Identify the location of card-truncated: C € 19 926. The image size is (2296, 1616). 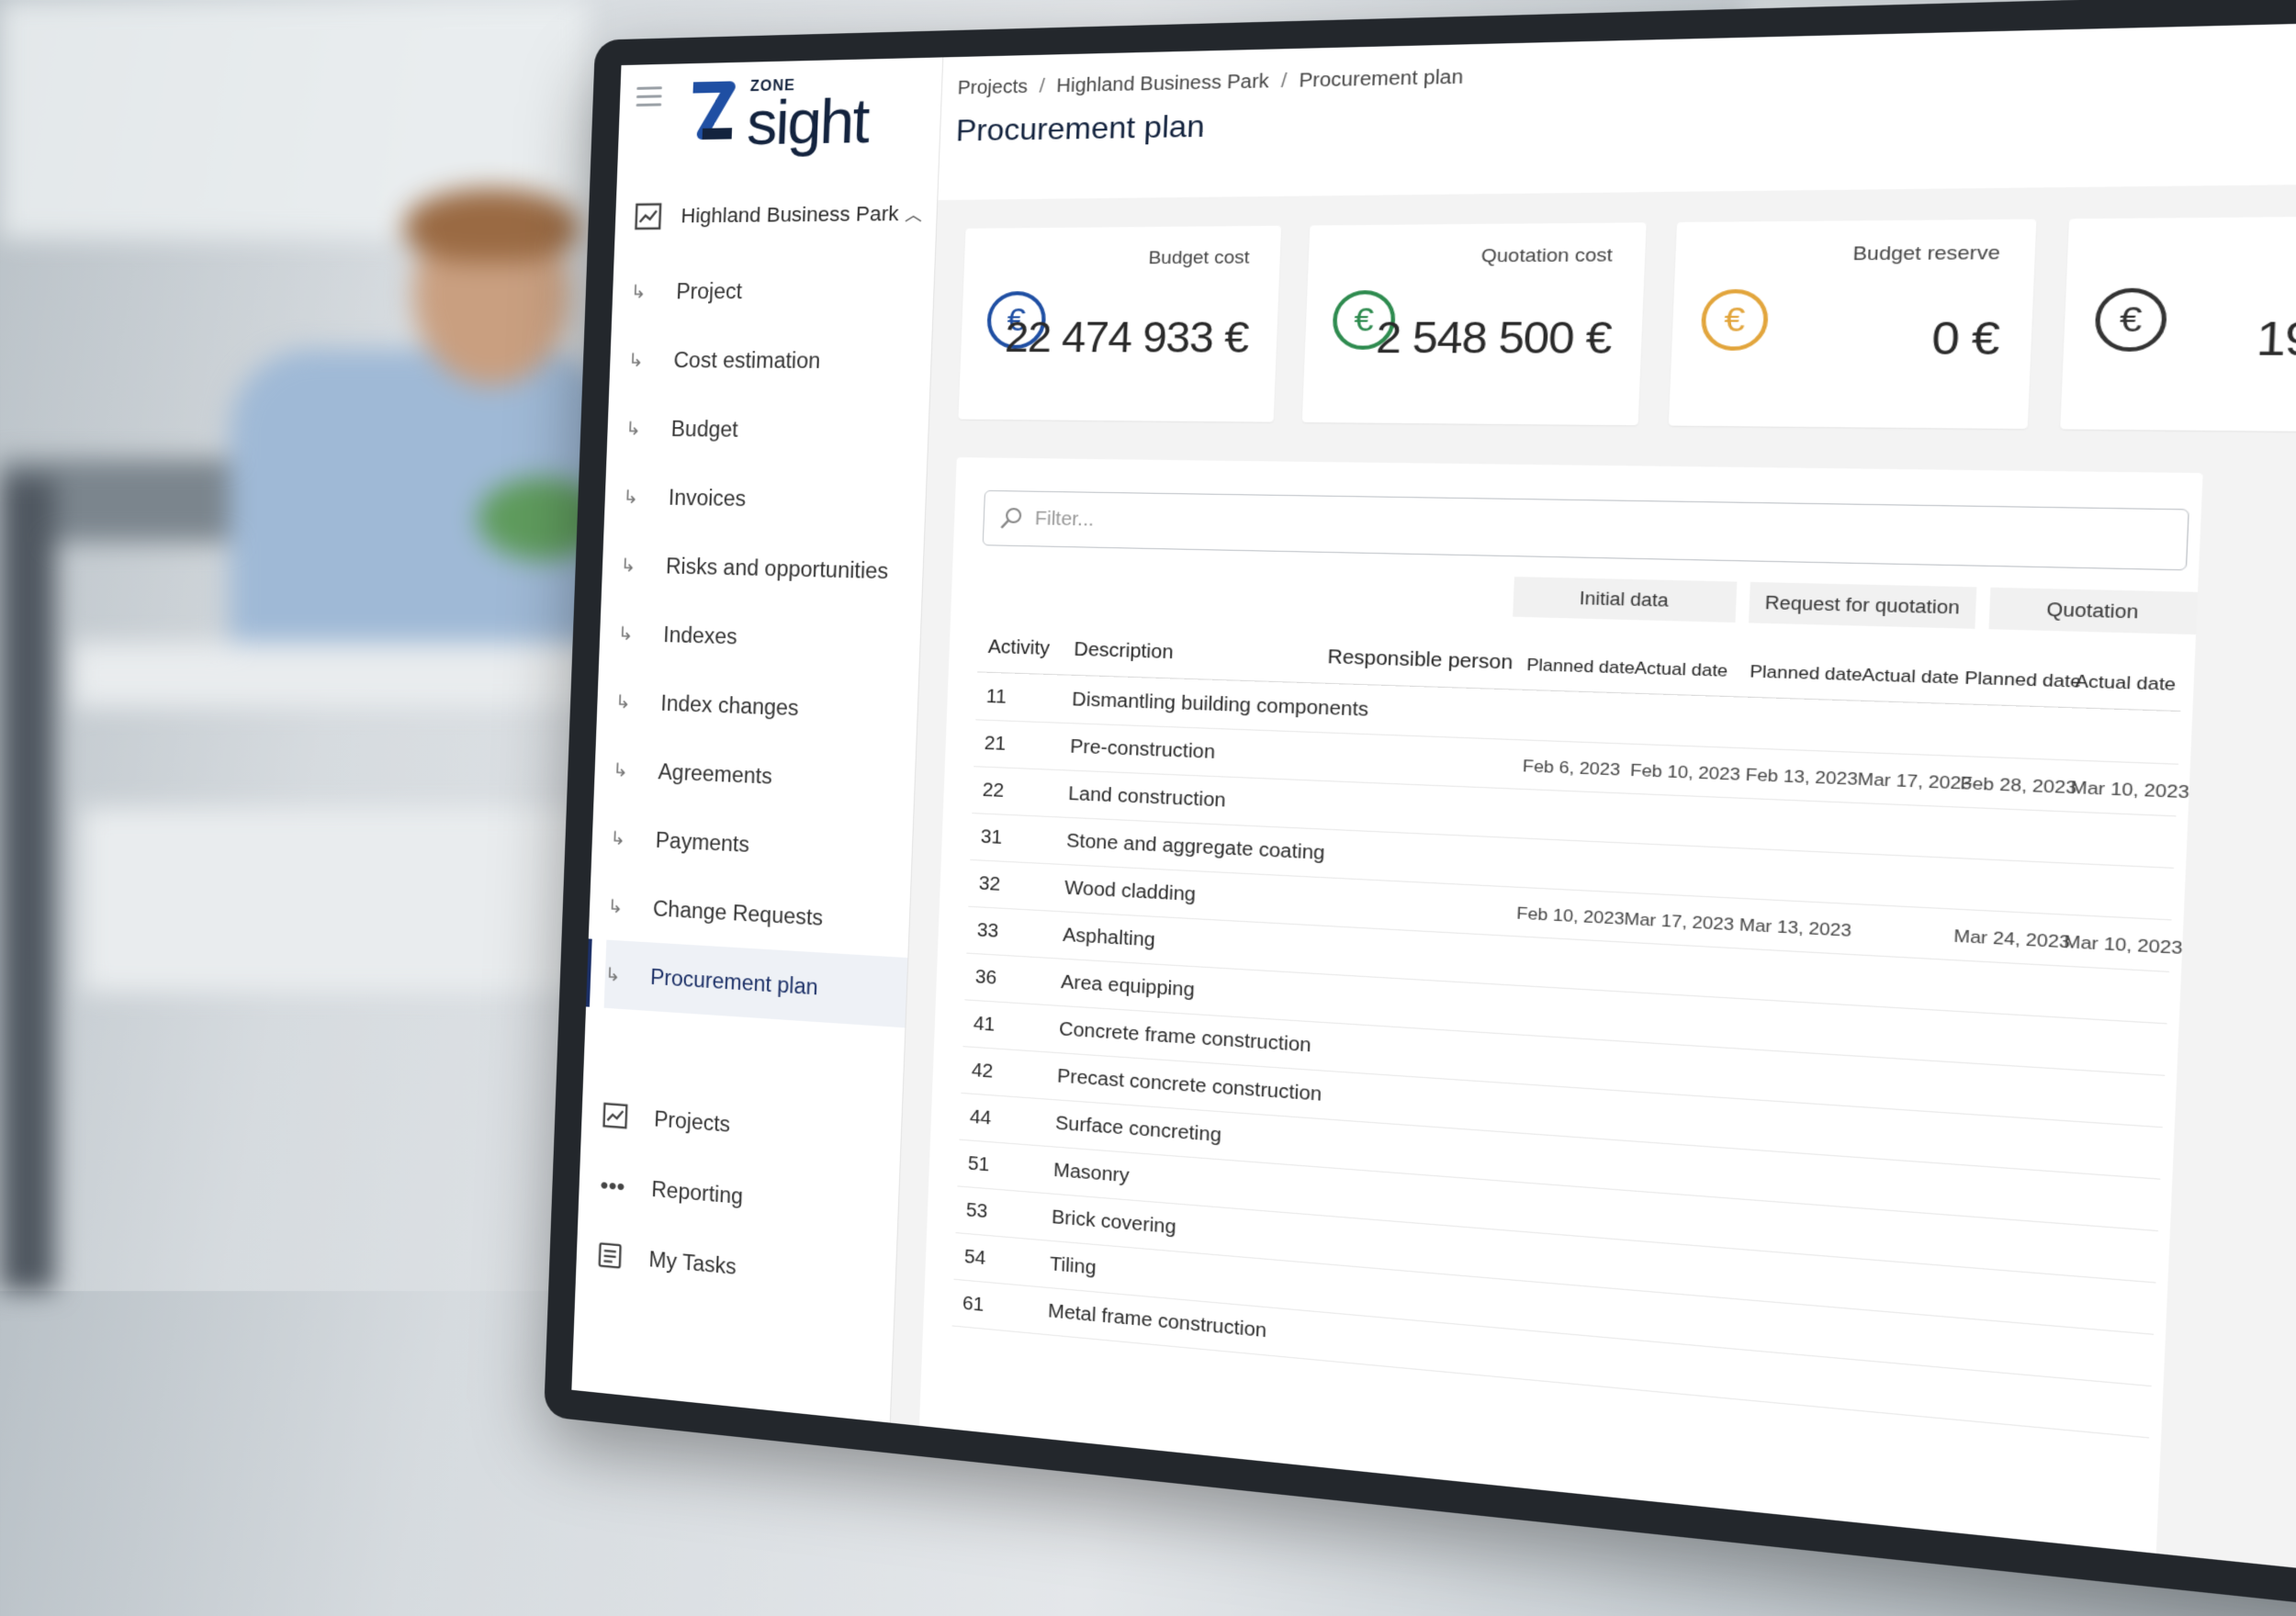
(2178, 324).